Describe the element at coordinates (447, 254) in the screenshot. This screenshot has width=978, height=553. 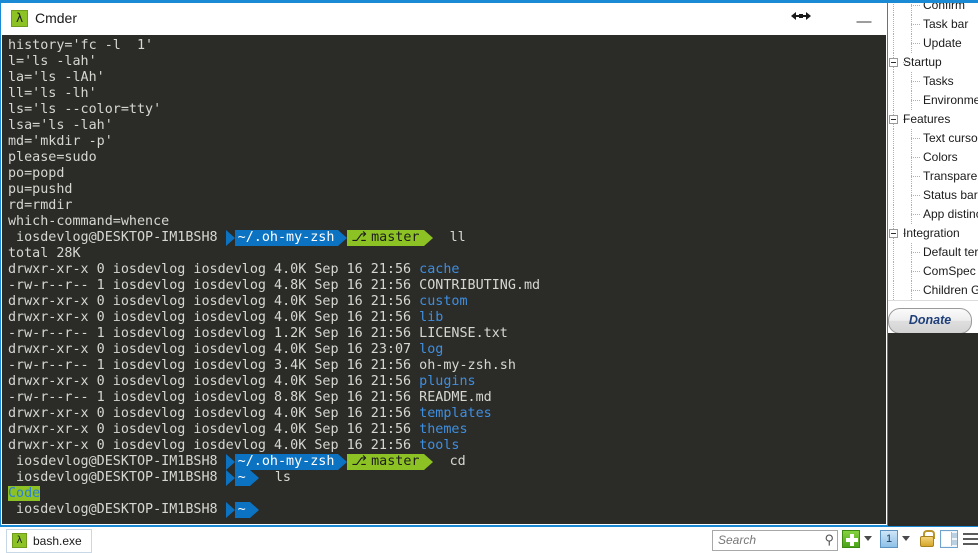
I see `terminal-output-line: total 28K` at that location.